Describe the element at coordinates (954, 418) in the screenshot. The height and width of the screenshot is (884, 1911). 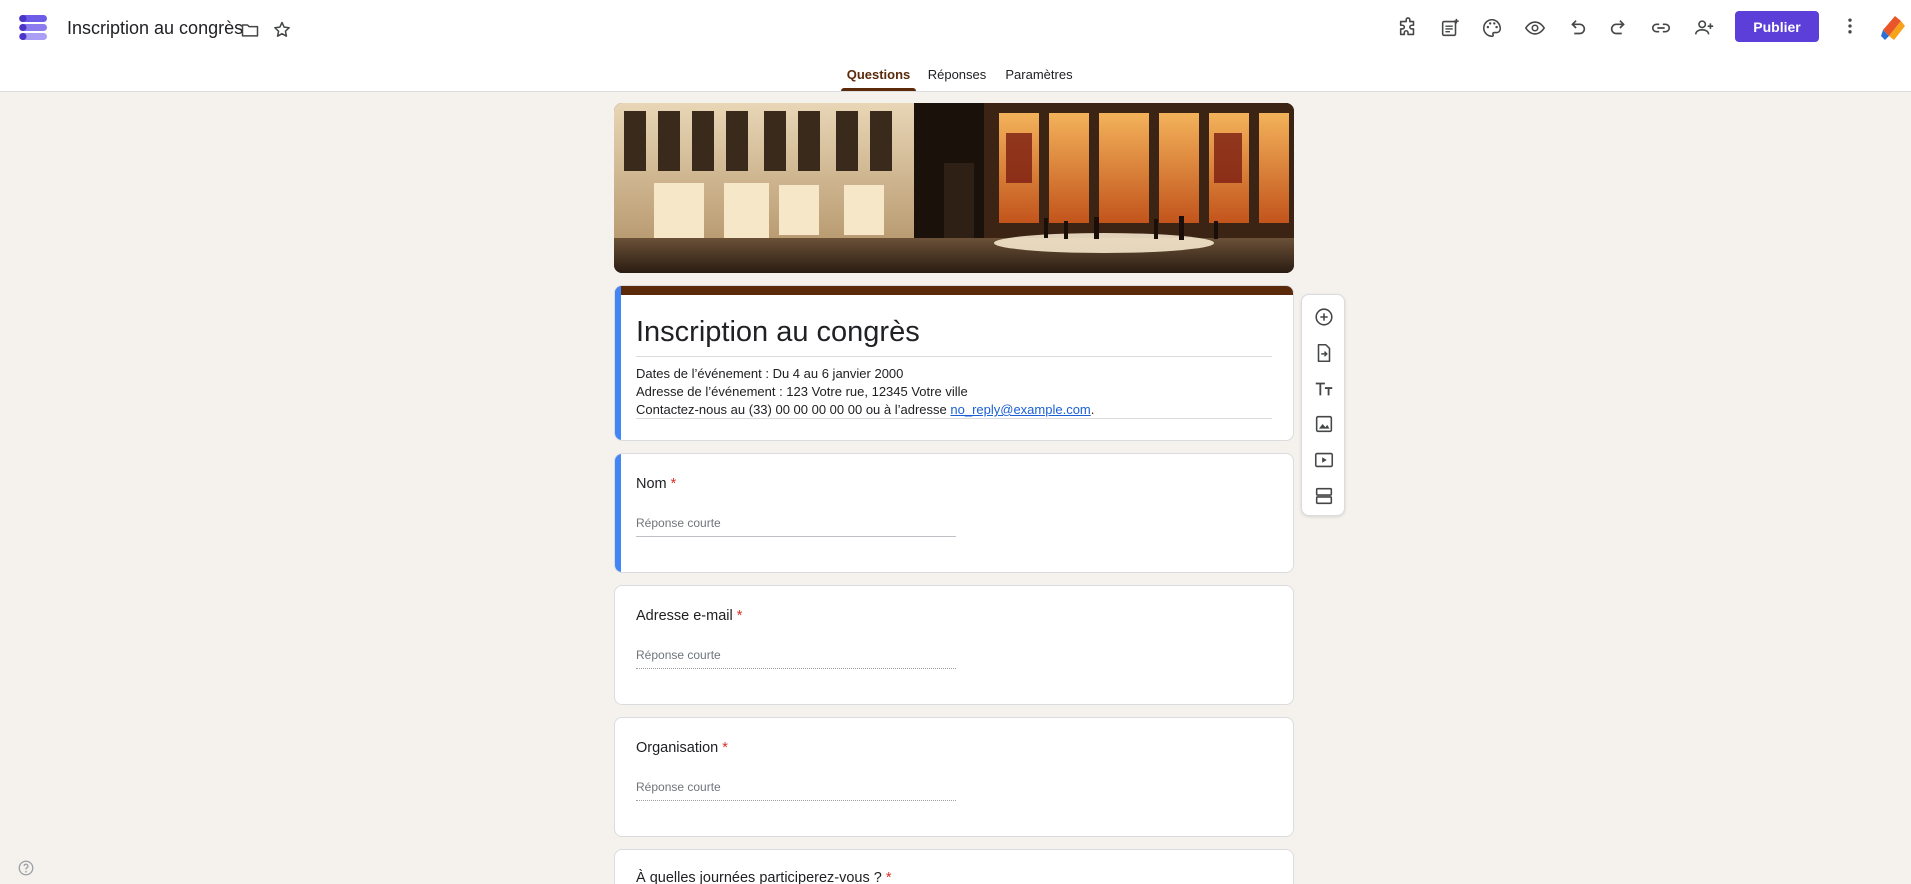
I see `description-underline` at that location.